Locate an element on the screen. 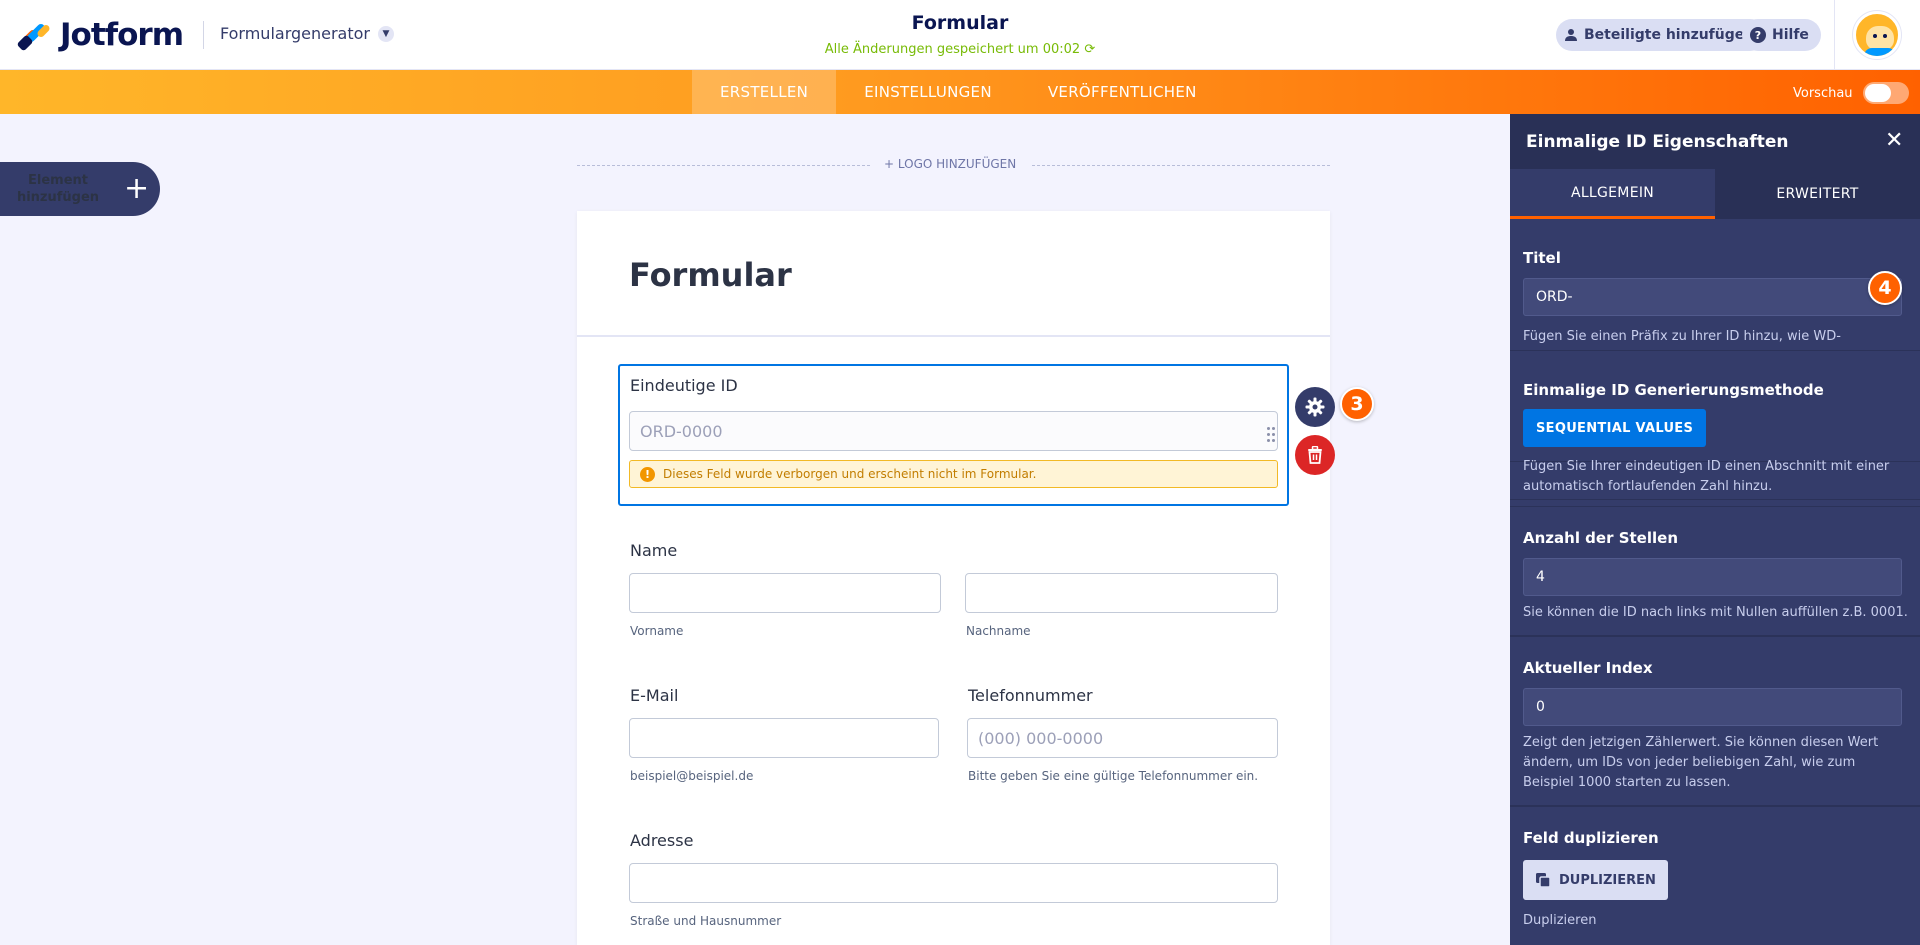 This screenshot has height=945, width=1920. builder-tabs: ERSTELLEN EINSTELLUNGEN VERÖFFENTLICHEN is located at coordinates (958, 92).